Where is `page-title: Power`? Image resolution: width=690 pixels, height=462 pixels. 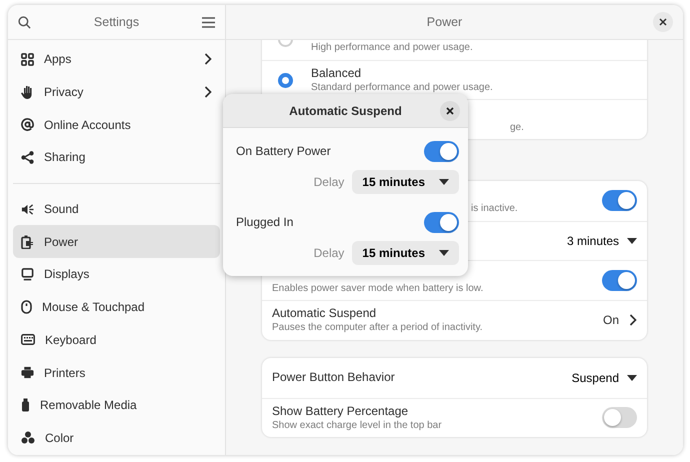
page-title: Power is located at coordinates (445, 22).